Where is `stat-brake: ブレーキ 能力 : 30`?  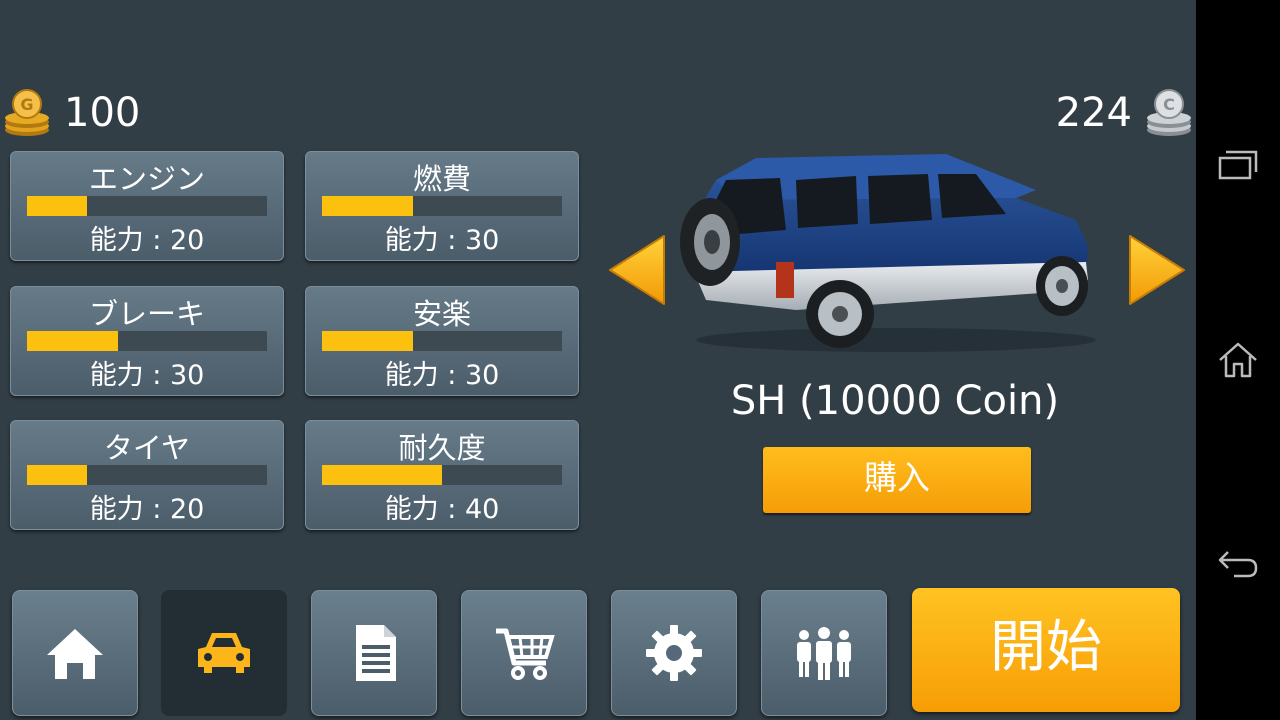 stat-brake: ブレーキ 能力 : 30 is located at coordinates (147, 341).